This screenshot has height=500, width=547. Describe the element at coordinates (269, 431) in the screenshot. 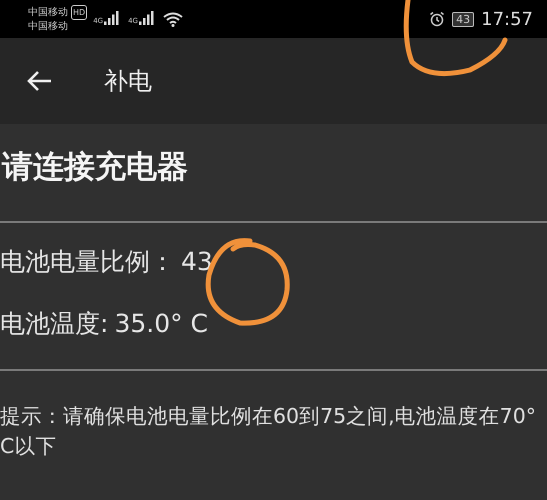

I see `hint-text: 提示：请确保电池电量比例在60到75之间,电池温度在70° C以下` at that location.